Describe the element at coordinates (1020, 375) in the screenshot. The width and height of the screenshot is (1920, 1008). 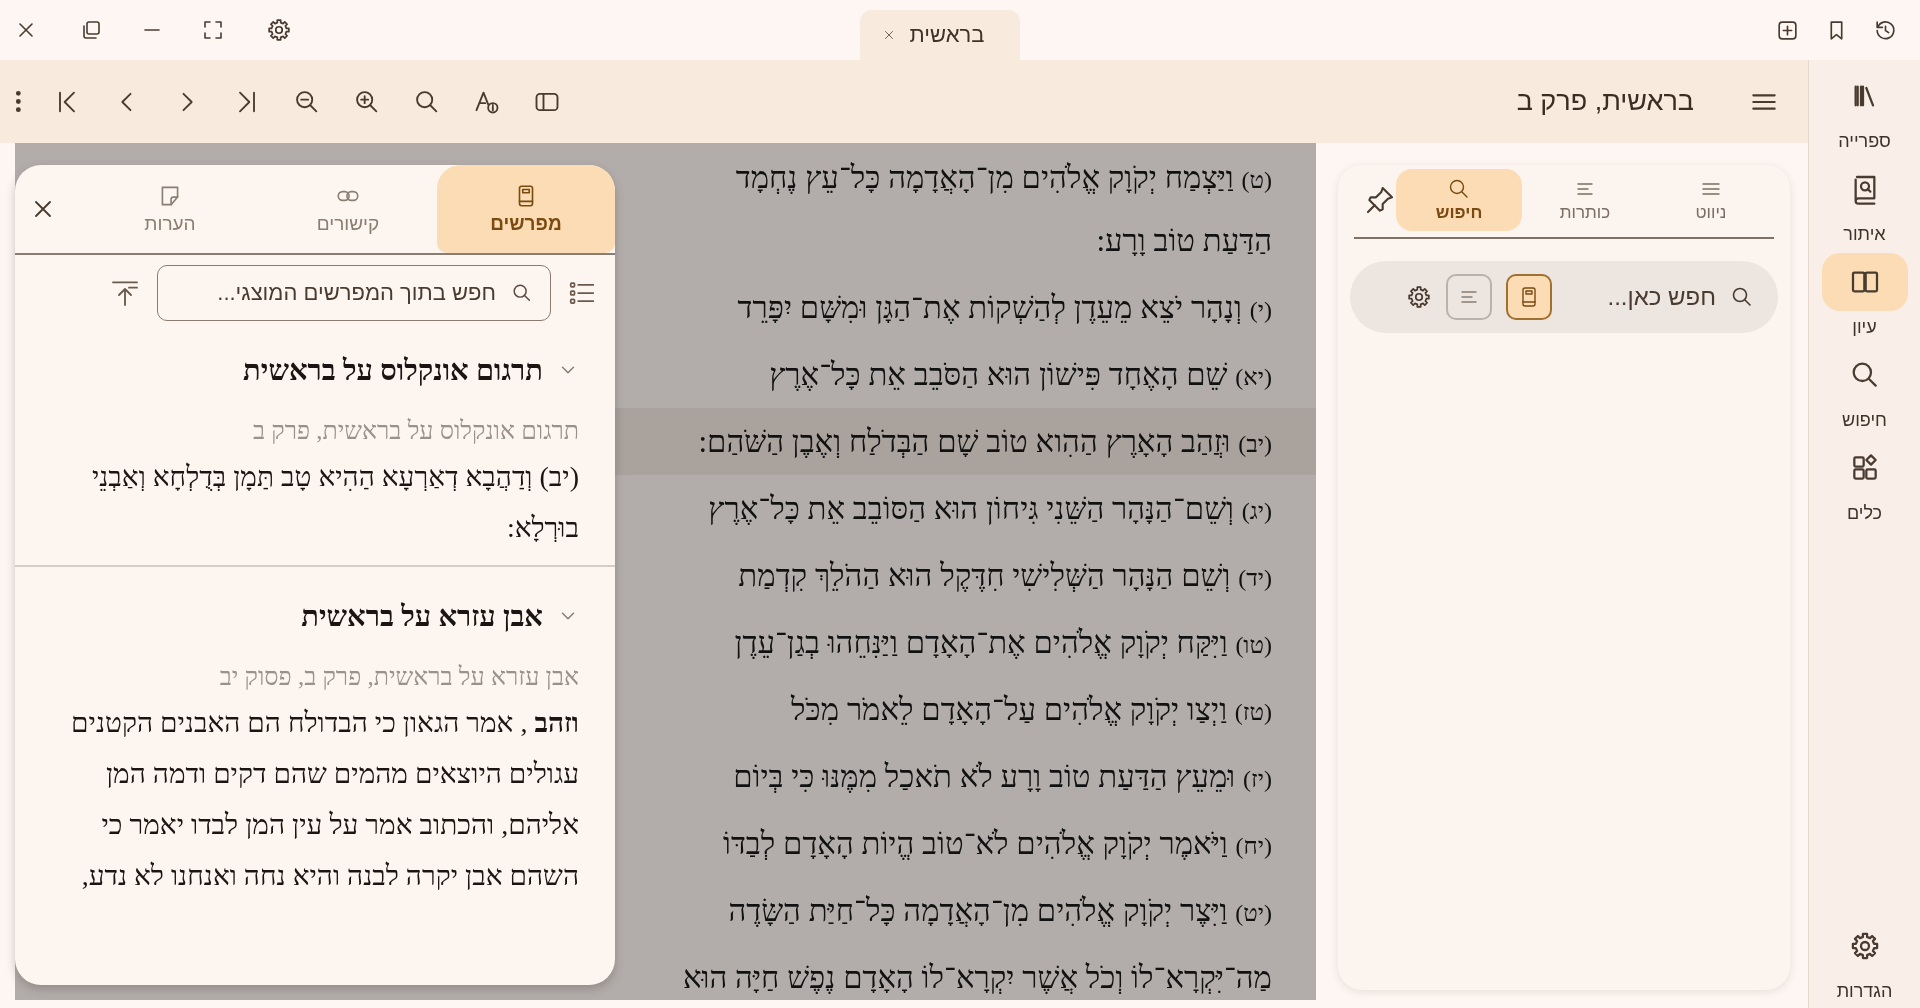
I see `verse-line: (יא) שֵׁם הָאֶחָד פִּישׁוֹן הוּא הַסֹּבֵב אֵת כָּל־אֶרֶץ` at that location.